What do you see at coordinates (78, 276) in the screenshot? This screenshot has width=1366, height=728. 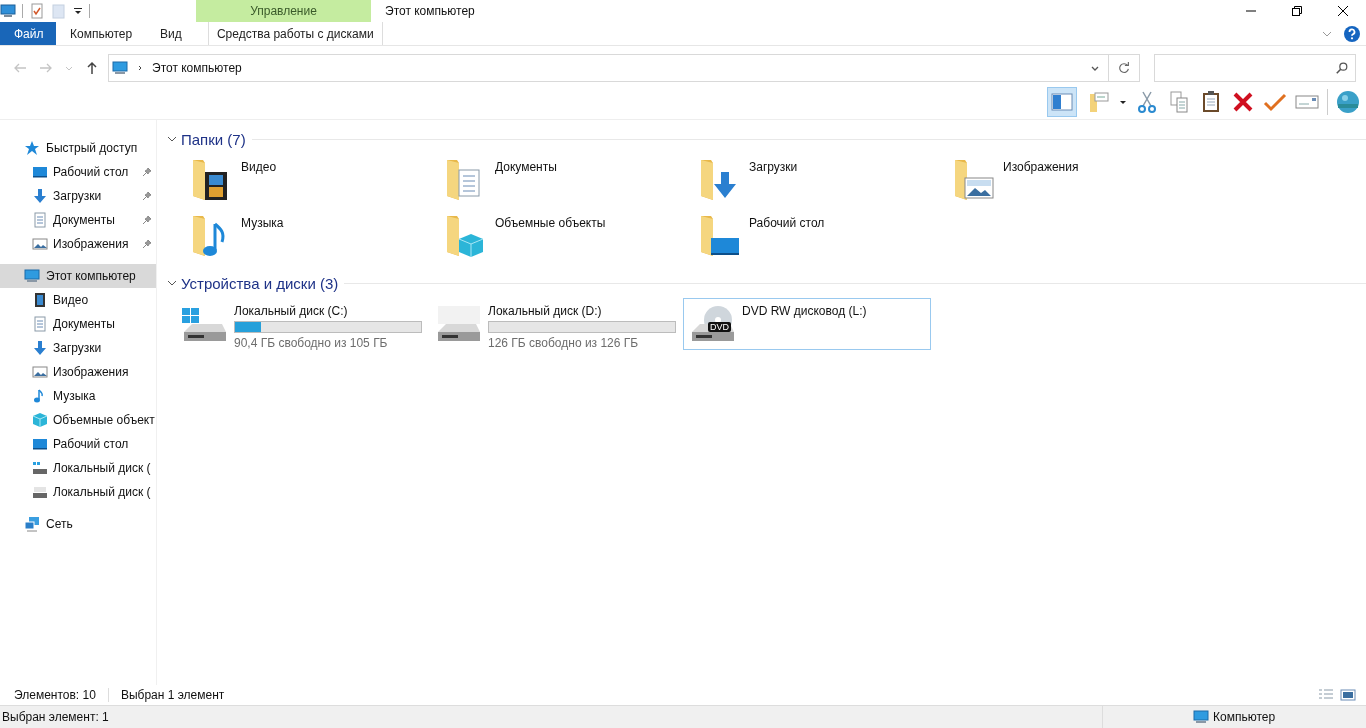 I see `tree-item: Этот компьютер` at bounding box center [78, 276].